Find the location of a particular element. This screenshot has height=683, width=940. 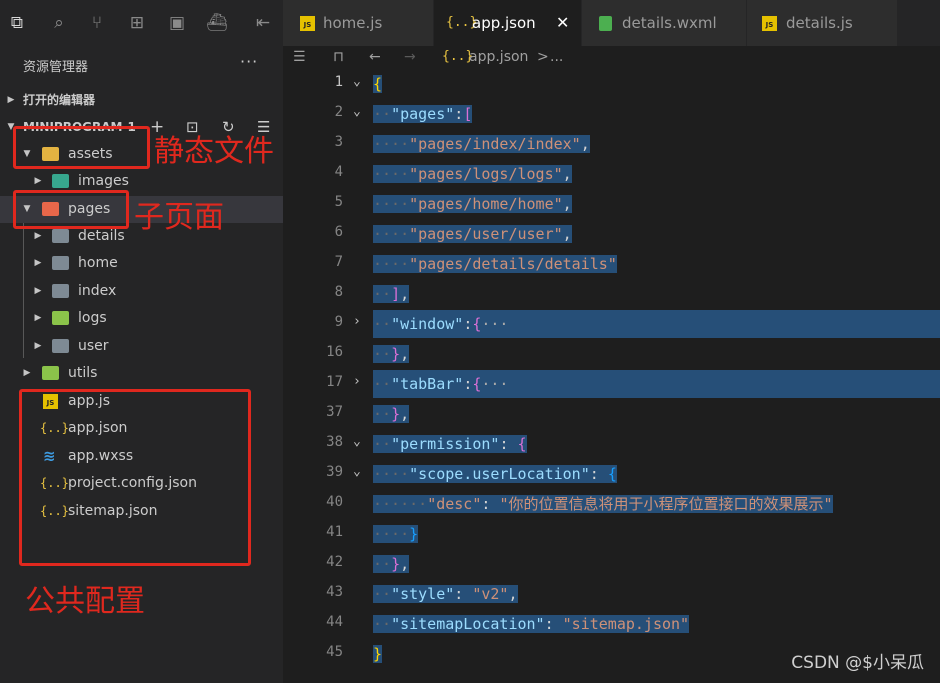

files-icon: ⧉ is located at coordinates (17, 23).